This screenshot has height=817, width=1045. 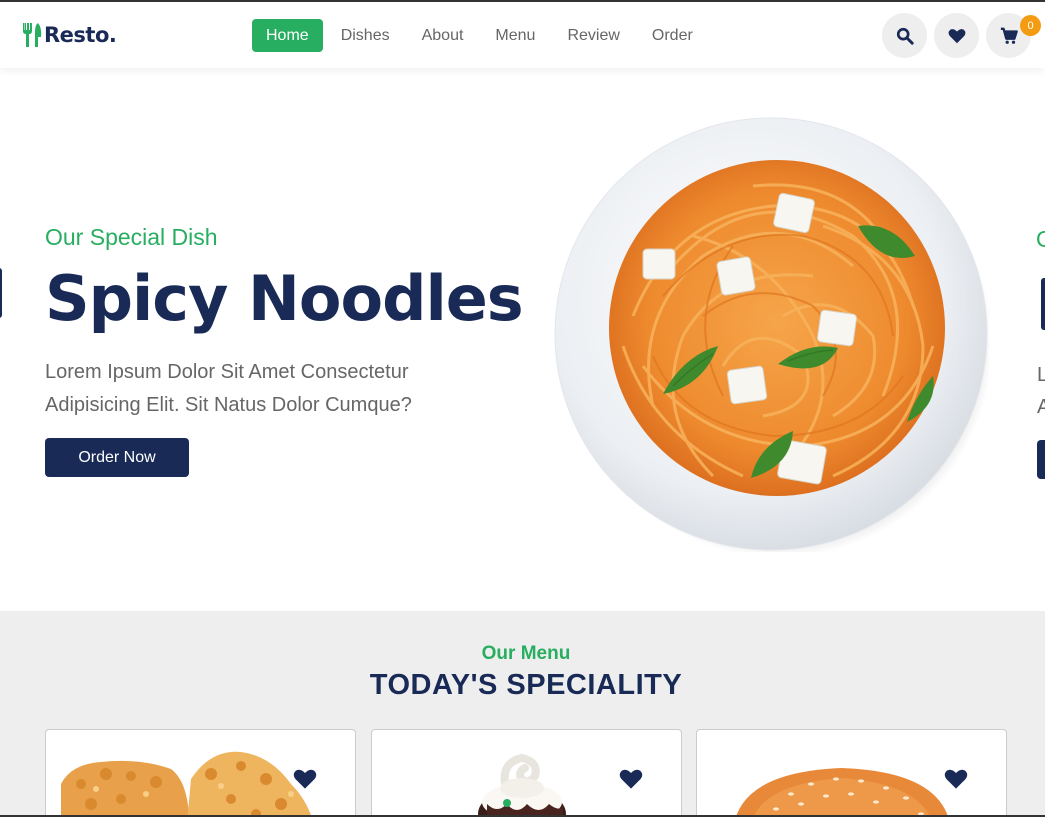 I want to click on nav-menu: Menu, so click(x=515, y=35).